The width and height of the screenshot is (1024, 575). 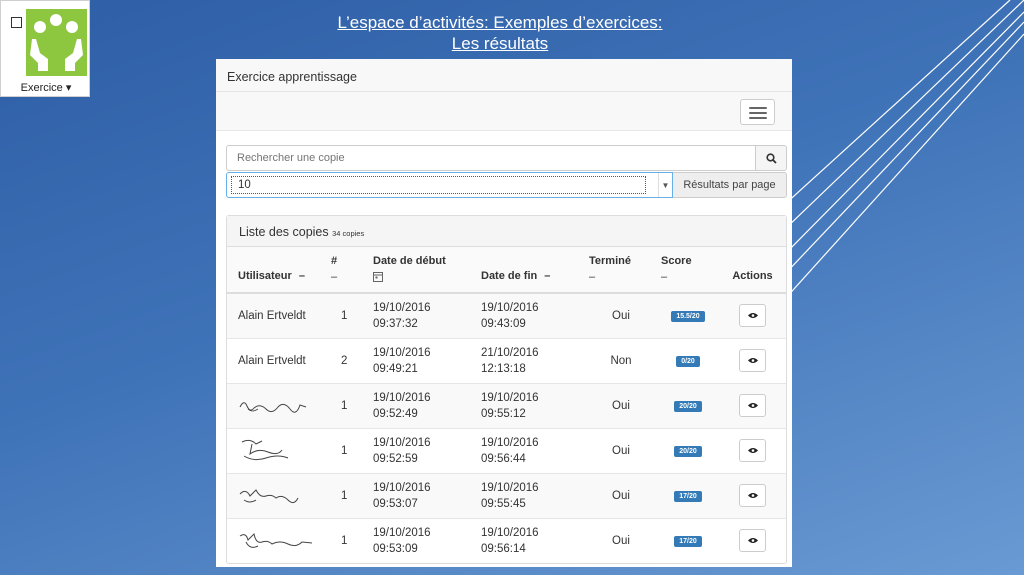 I want to click on exercice-menu-label: Exercice ▾, so click(x=46, y=87).